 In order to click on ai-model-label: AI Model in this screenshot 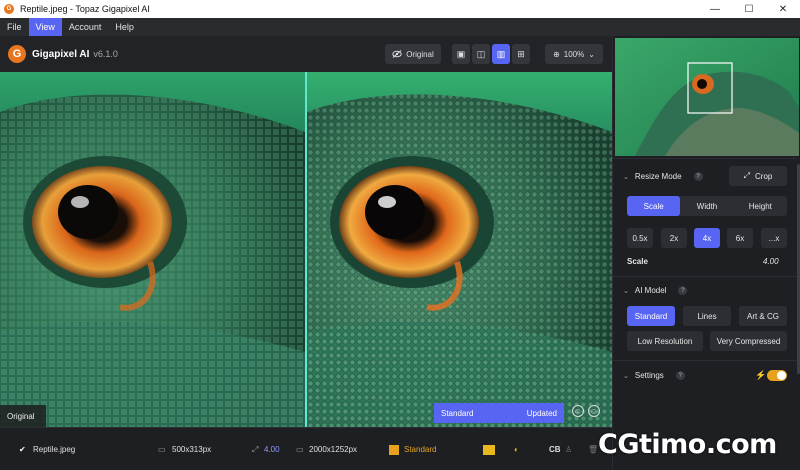, I will do `click(650, 290)`.